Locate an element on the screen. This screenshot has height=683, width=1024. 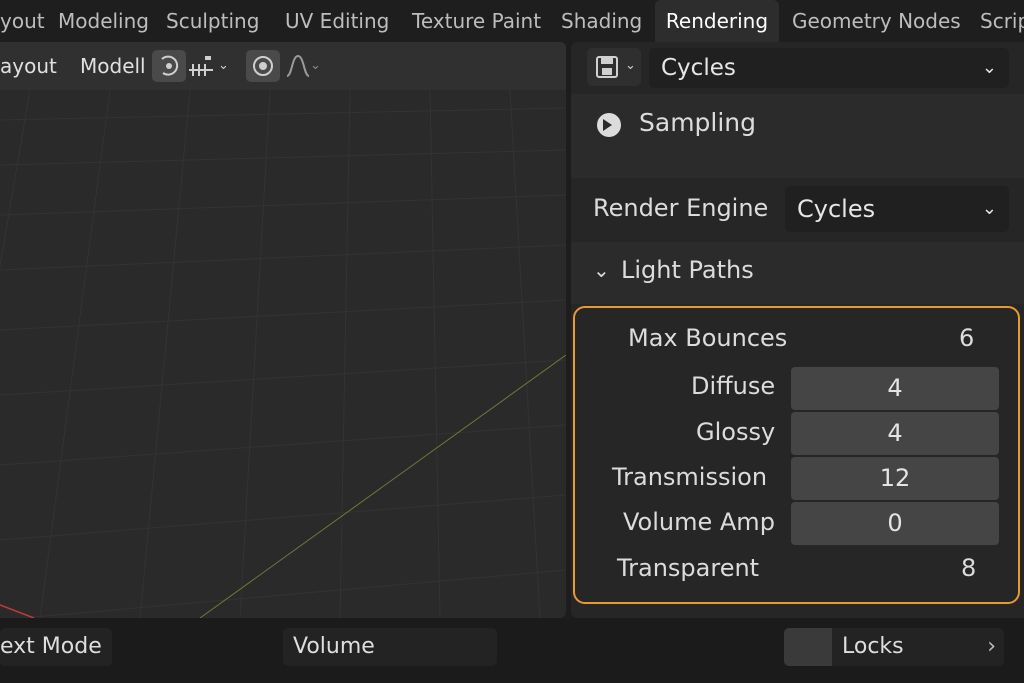
editor-type-dropdown: ⌄ is located at coordinates (614, 67).